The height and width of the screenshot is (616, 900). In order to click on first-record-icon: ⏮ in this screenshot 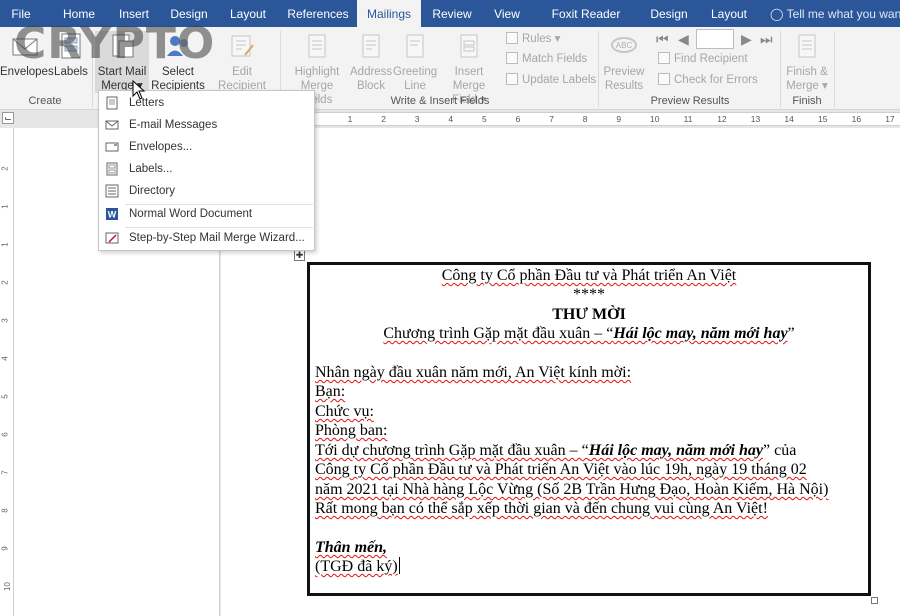, I will do `click(662, 39)`.